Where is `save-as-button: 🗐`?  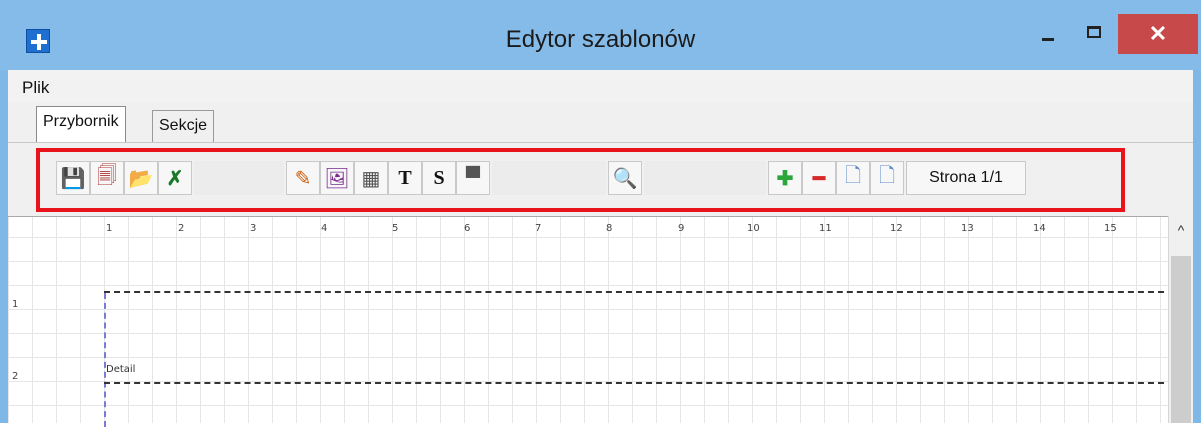 save-as-button: 🗐 is located at coordinates (107, 178).